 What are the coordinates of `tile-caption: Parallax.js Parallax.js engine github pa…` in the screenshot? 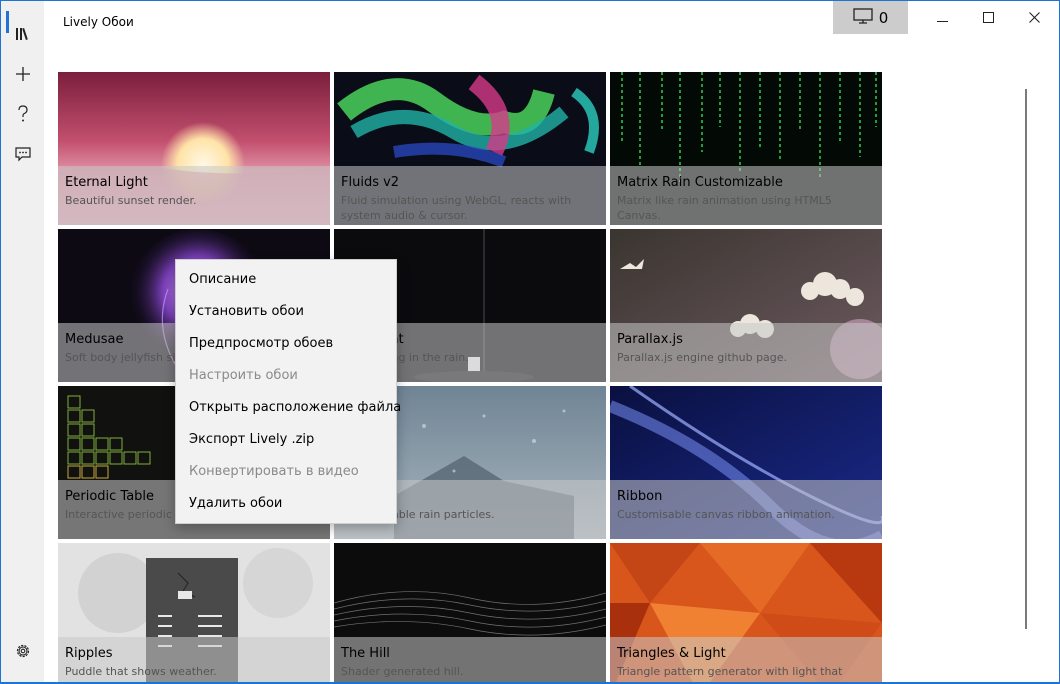 It's located at (746, 352).